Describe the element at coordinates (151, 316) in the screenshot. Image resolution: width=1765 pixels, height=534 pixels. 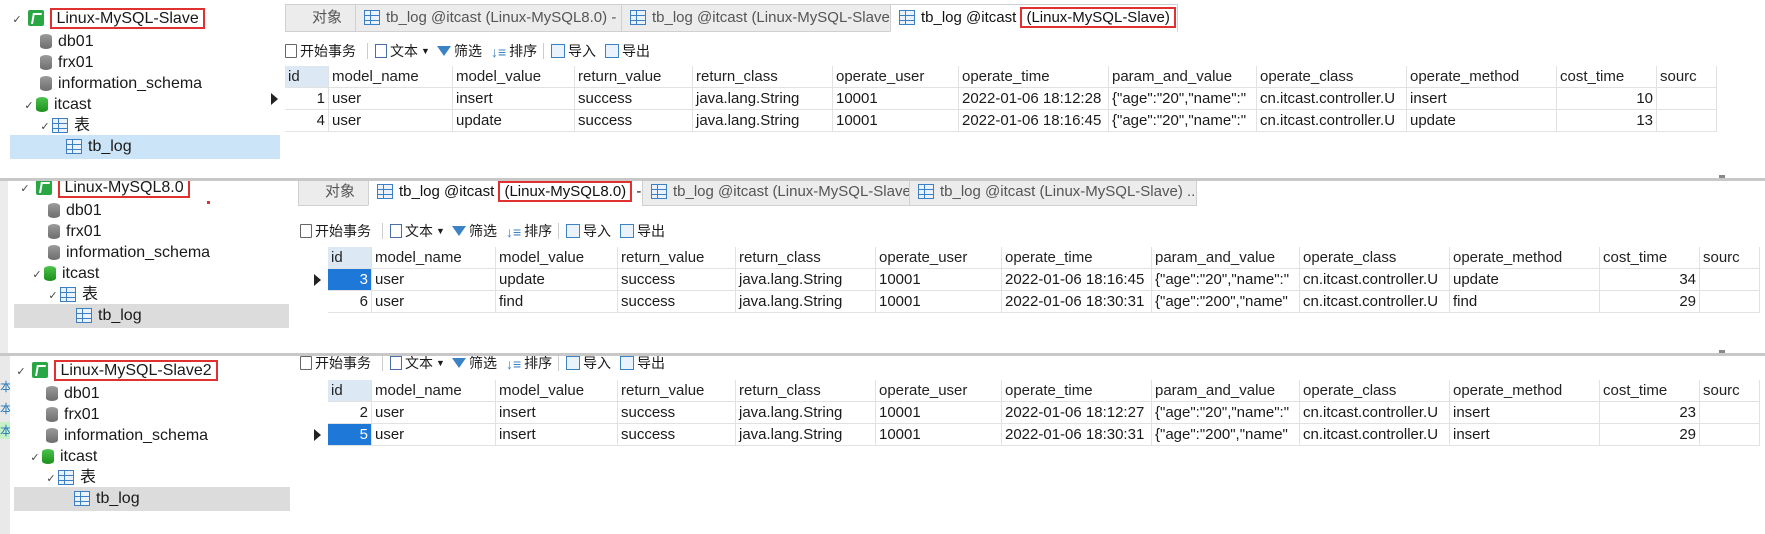
I see `tree-table-tb-log: tb_log` at that location.